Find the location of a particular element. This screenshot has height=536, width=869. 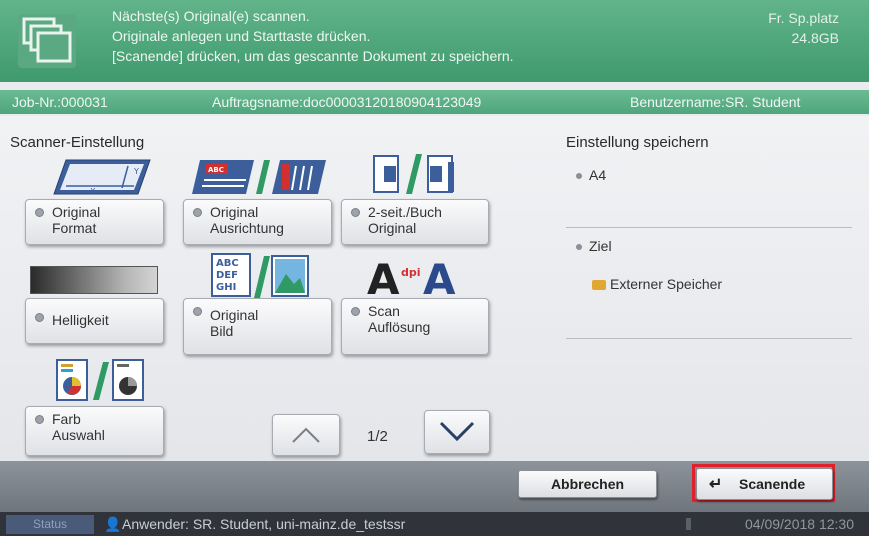

scan-resolution-button: Scan Auflösung is located at coordinates (415, 326).